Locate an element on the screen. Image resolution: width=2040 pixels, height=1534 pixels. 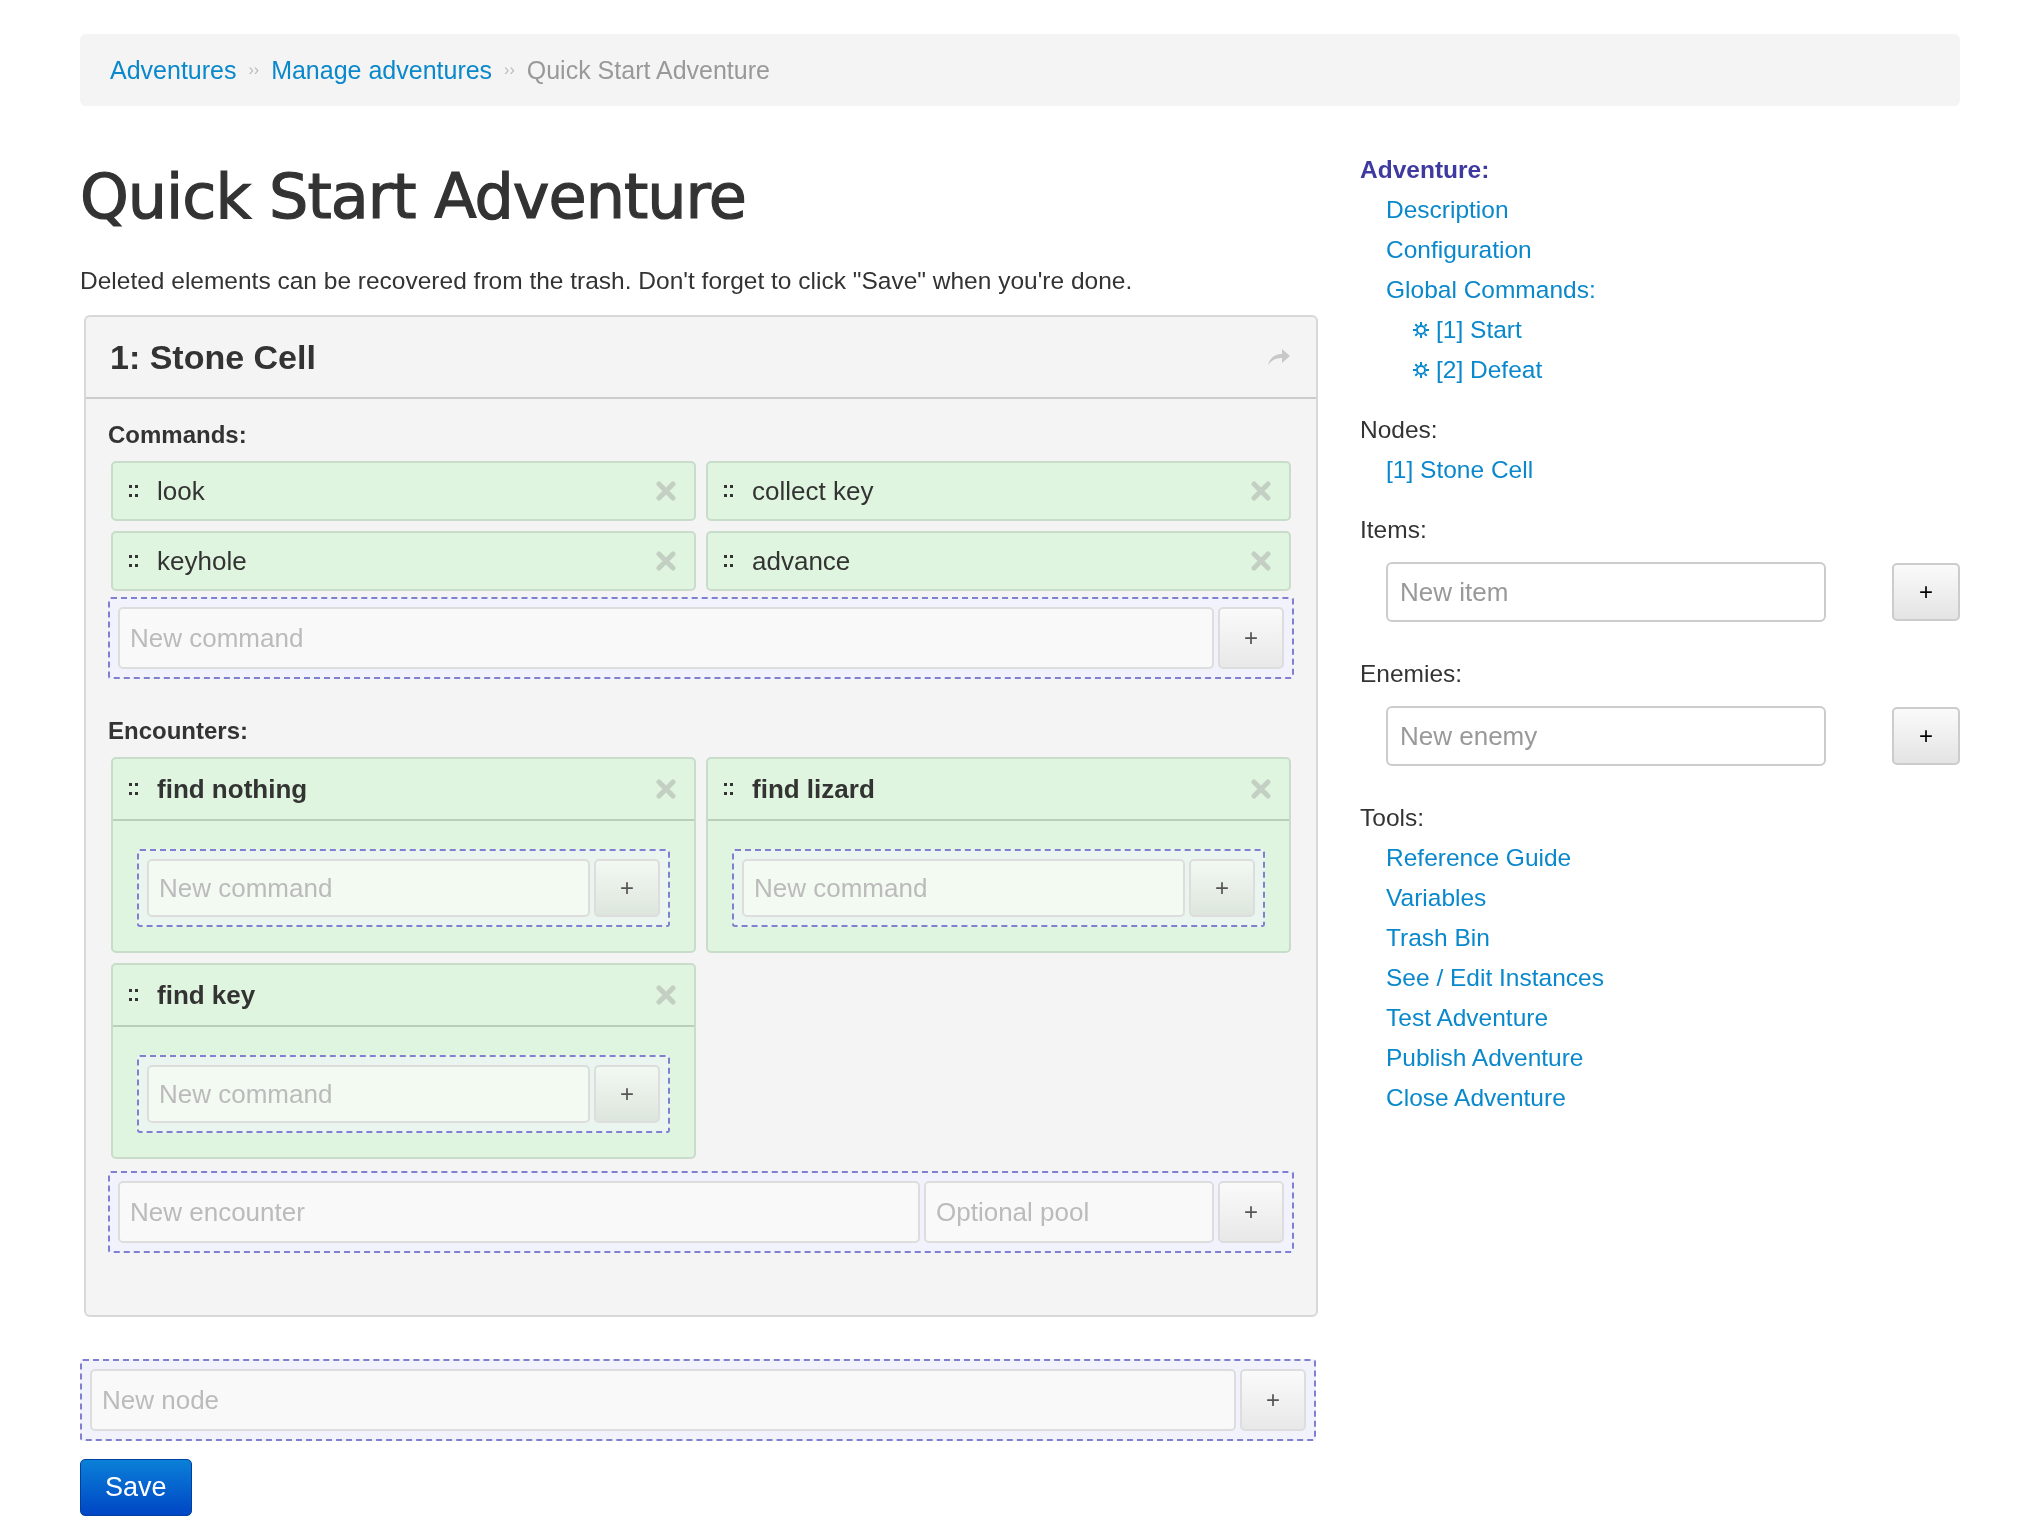
sidebar-link: Global Commands: is located at coordinates (1491, 290).